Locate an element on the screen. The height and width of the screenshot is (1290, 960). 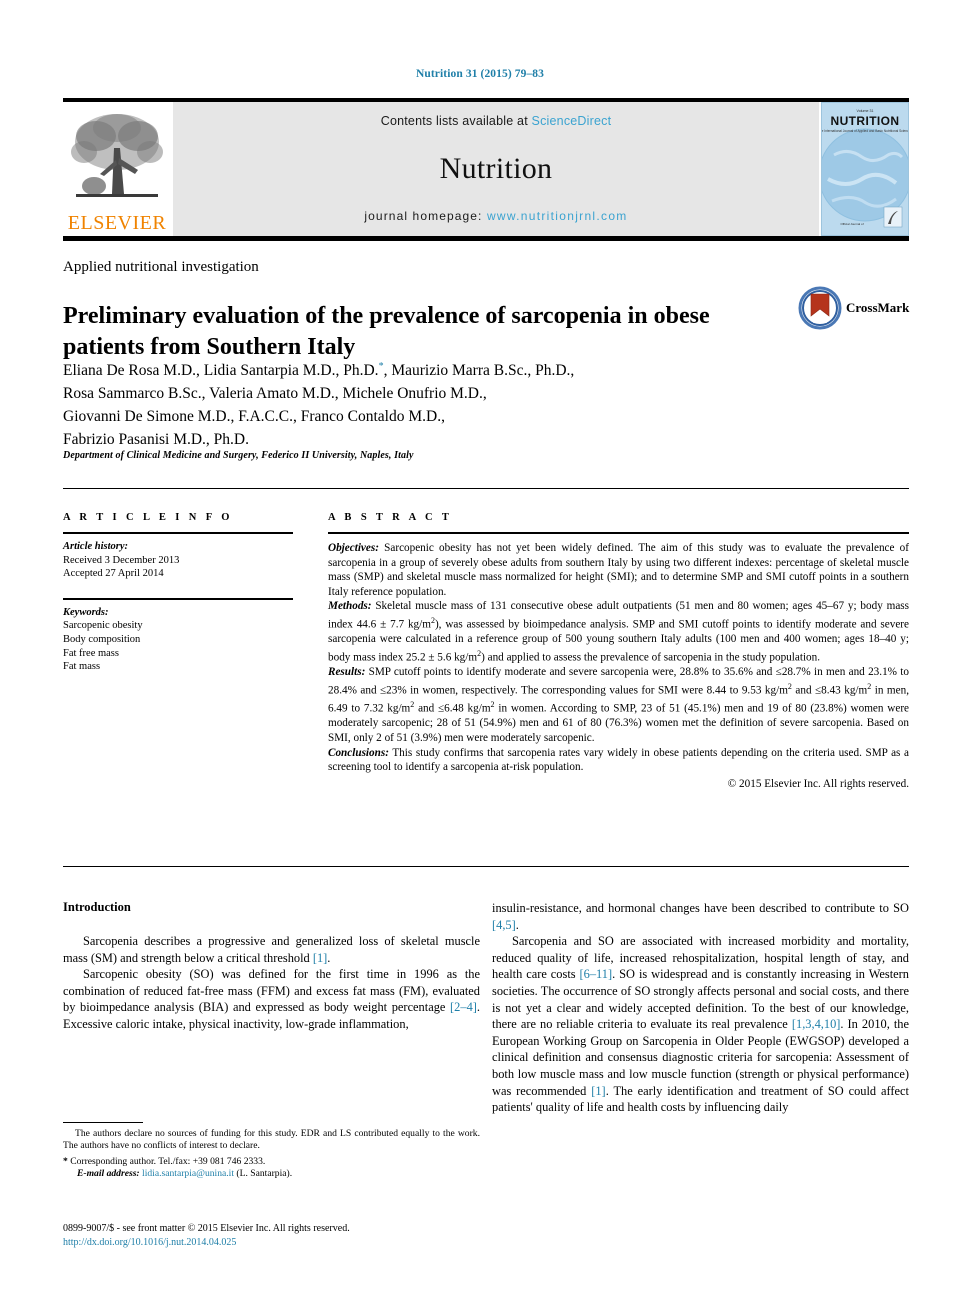
journal-homepage-line: journal homepage: www.nutritionjrnl.com is located at coordinates (495, 216).